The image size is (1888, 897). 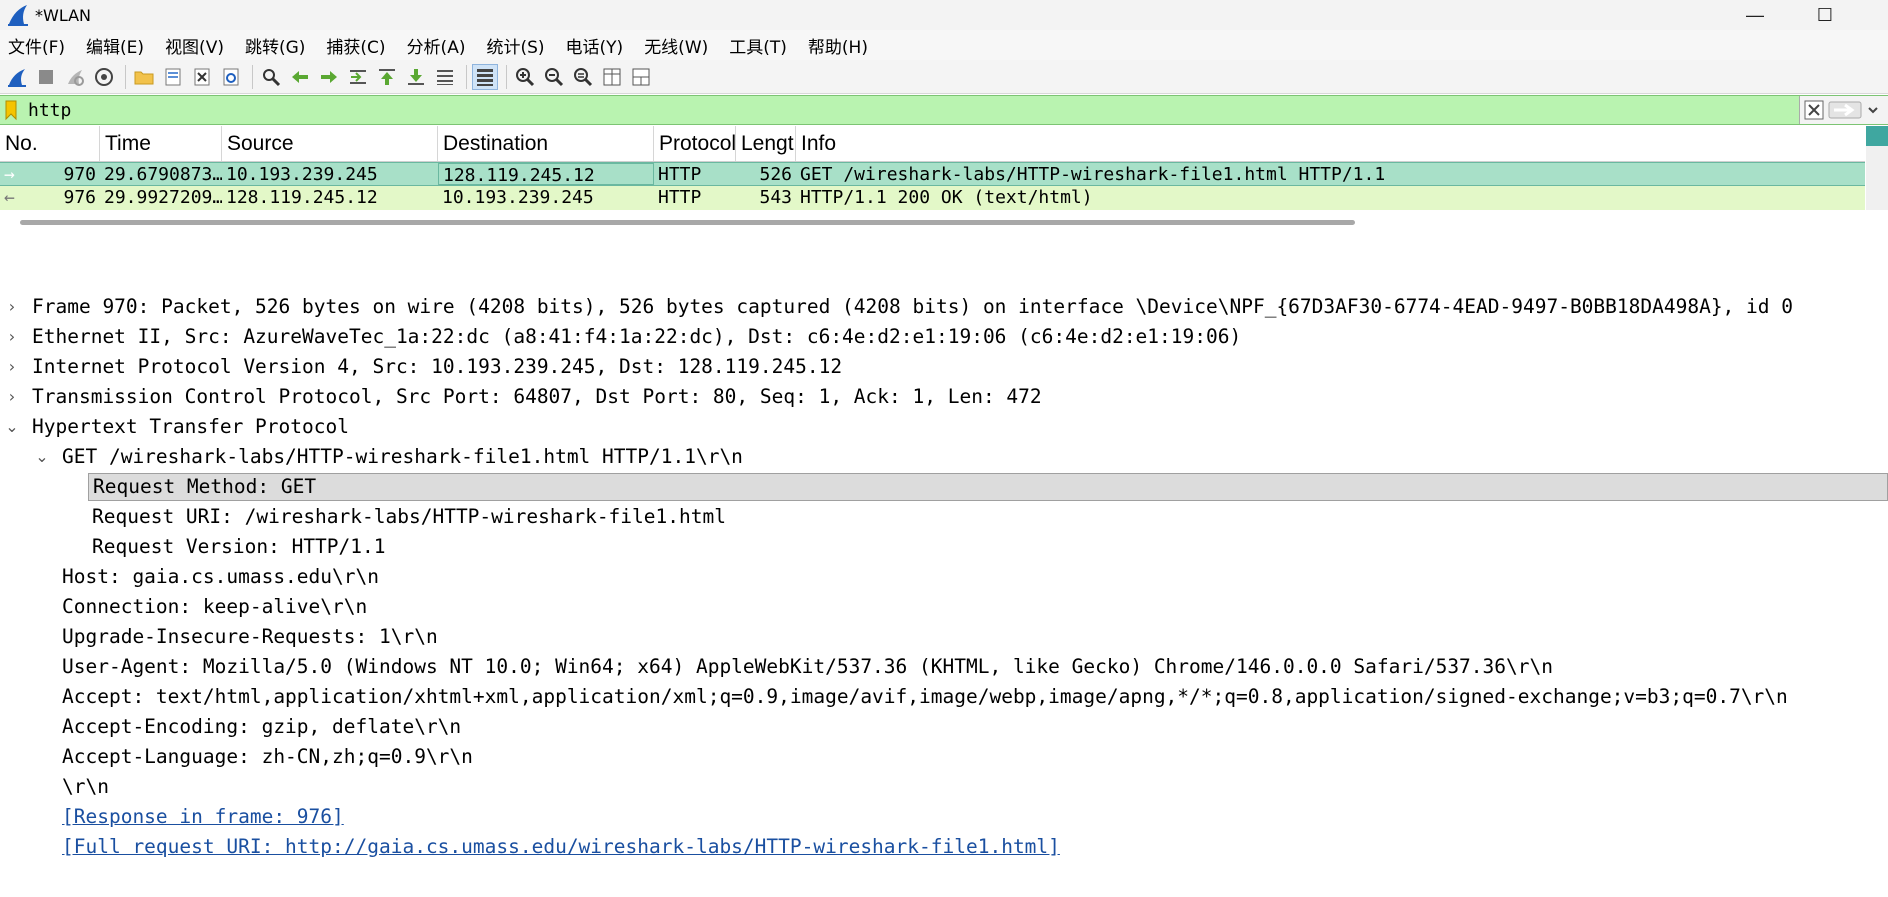 I want to click on open-file-icon, so click(x=144, y=77).